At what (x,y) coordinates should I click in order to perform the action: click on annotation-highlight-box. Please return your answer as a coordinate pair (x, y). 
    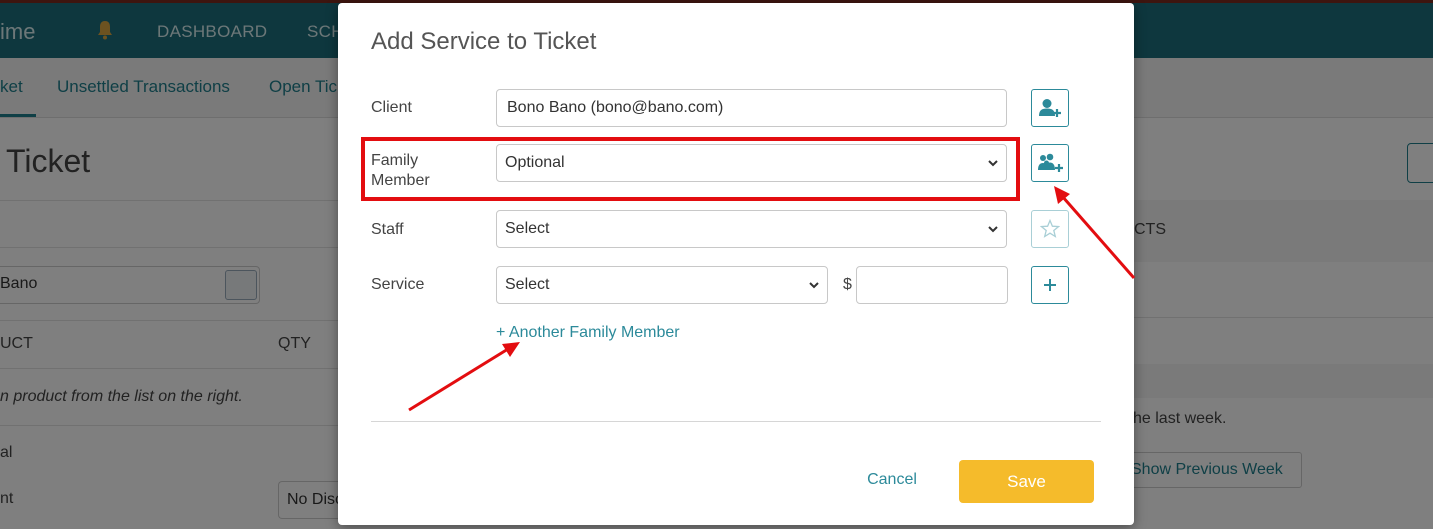
    Looking at the image, I should click on (690, 169).